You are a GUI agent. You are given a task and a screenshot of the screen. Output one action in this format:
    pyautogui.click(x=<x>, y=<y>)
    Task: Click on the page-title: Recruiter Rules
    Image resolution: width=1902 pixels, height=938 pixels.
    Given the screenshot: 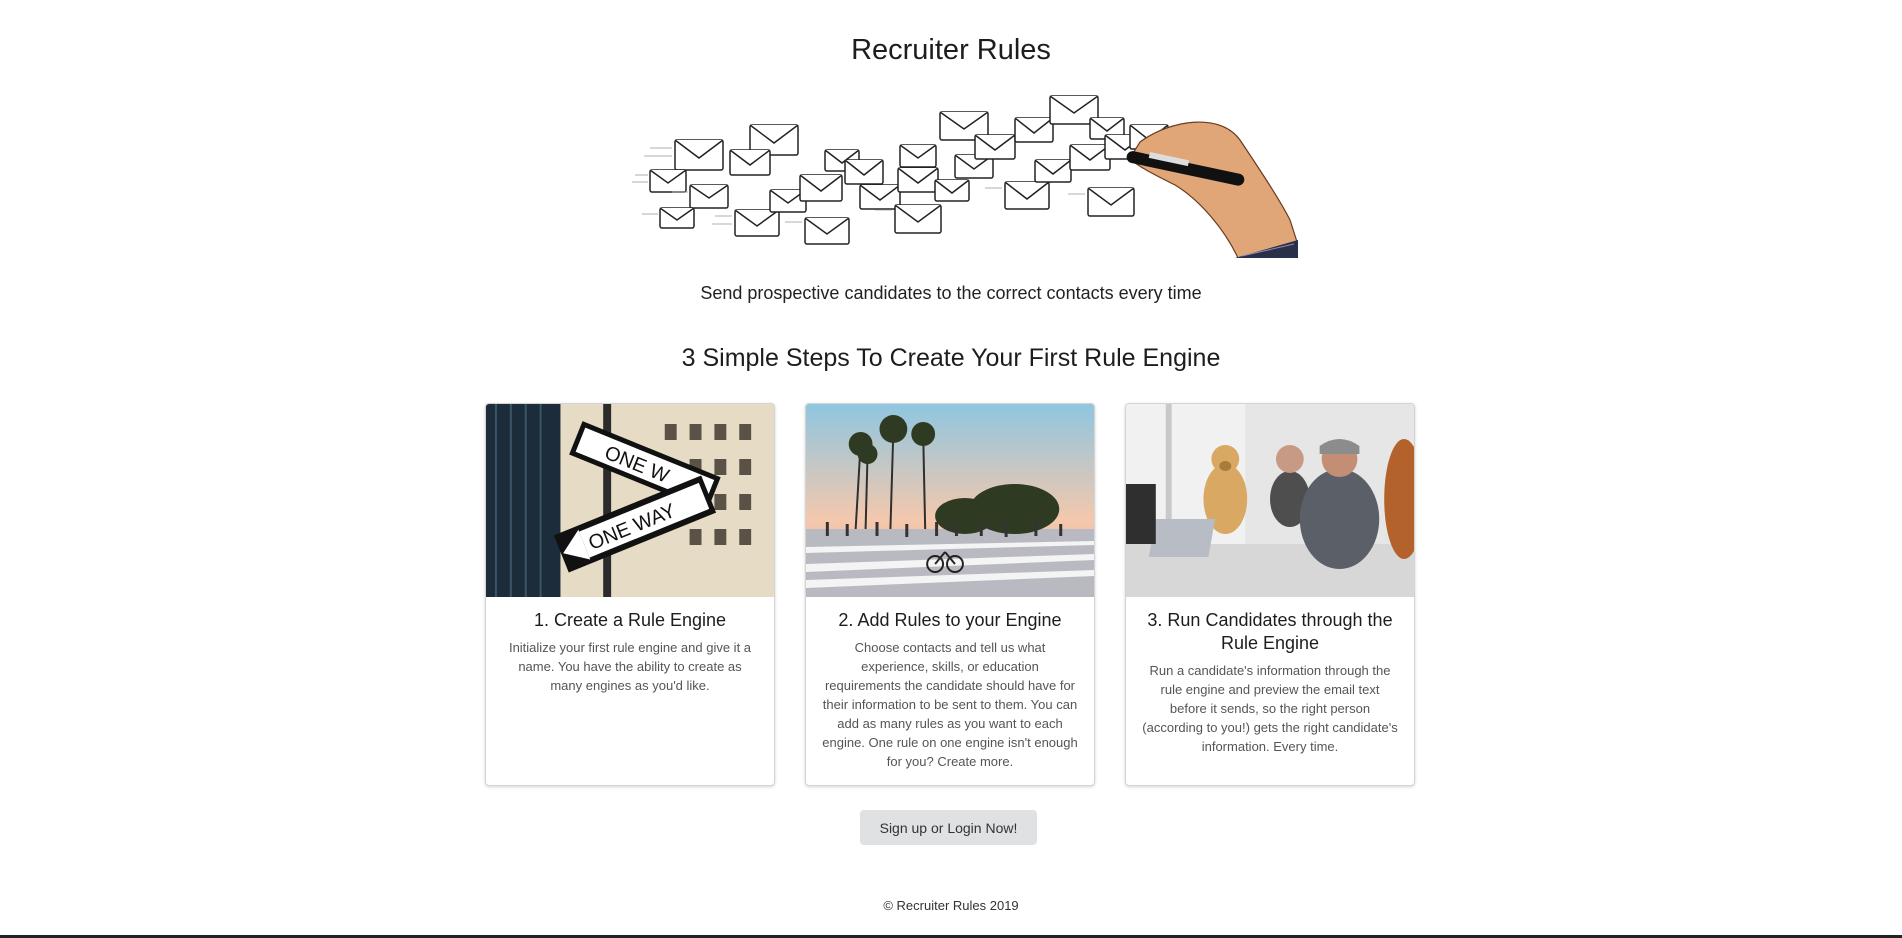 What is the action you would take?
    pyautogui.click(x=951, y=50)
    